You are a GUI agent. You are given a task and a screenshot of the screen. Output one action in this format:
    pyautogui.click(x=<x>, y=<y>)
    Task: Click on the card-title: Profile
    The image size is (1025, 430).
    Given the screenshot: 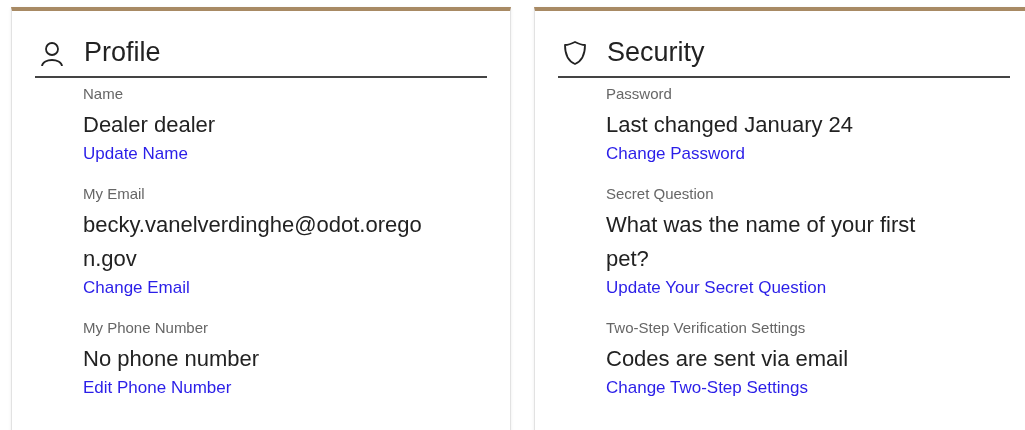 What is the action you would take?
    pyautogui.click(x=122, y=52)
    